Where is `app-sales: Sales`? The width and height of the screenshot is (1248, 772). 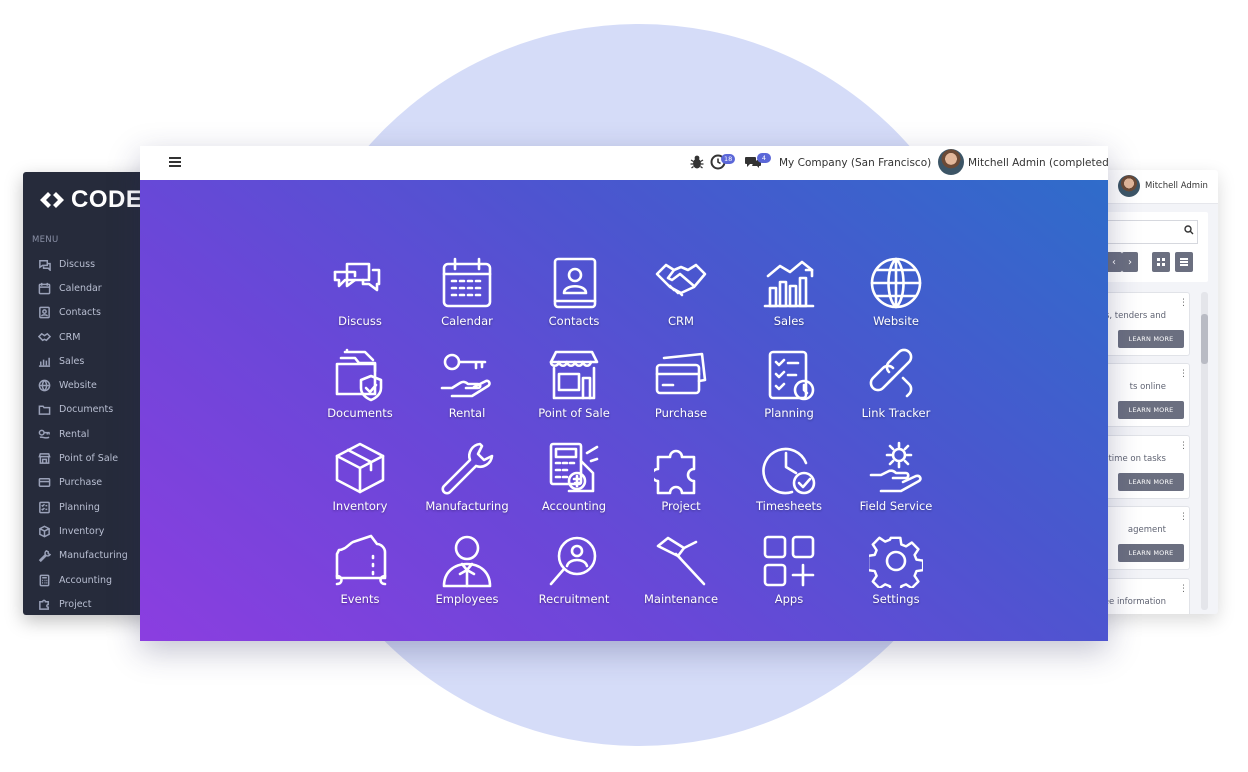
app-sales: Sales is located at coordinates (789, 296).